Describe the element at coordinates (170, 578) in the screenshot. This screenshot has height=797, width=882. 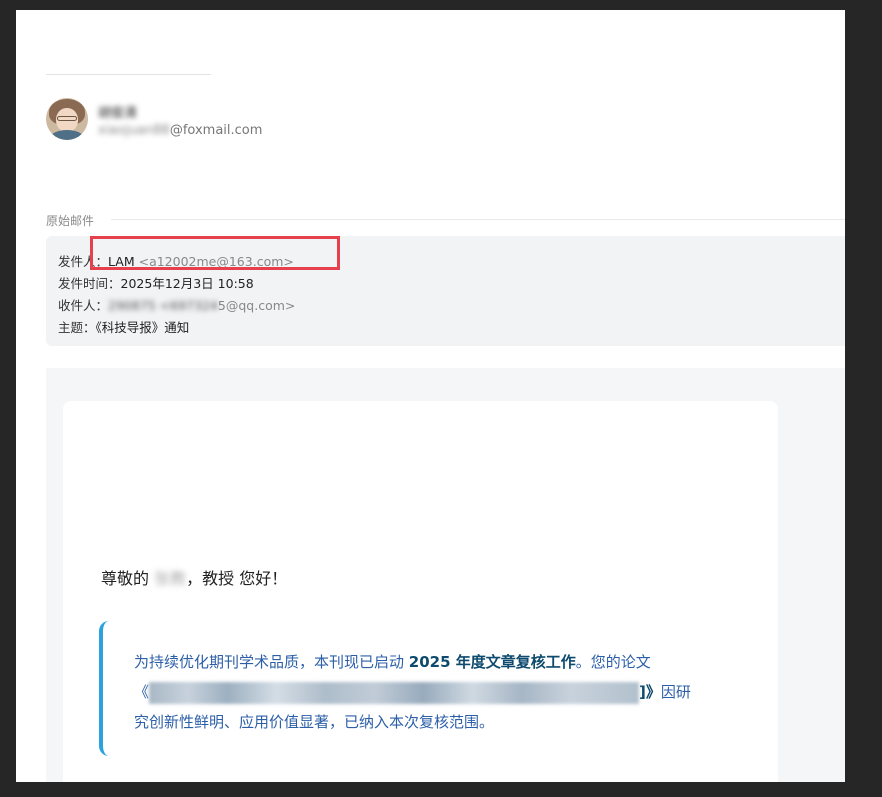
I see `greeting-name-redacted: 张教` at that location.